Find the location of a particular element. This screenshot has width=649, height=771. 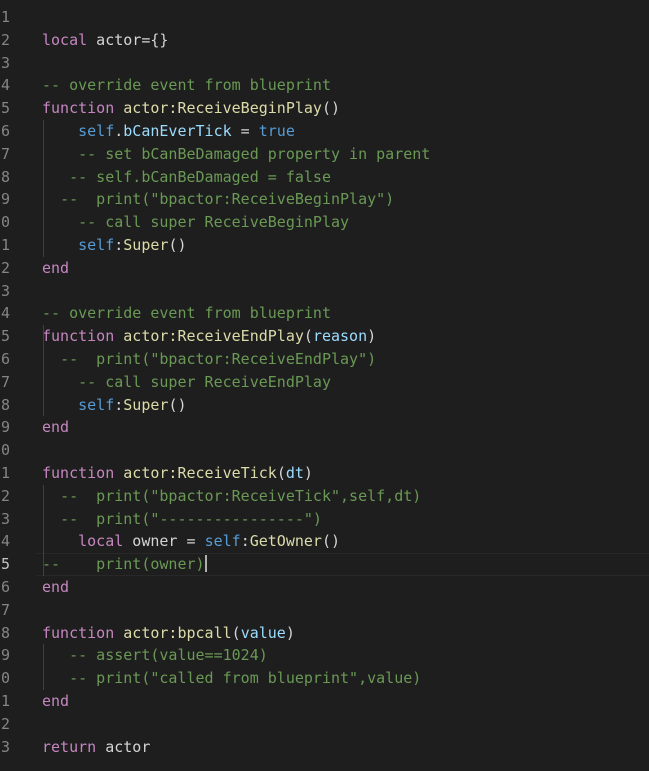

code-token: actor={} is located at coordinates (128, 39).